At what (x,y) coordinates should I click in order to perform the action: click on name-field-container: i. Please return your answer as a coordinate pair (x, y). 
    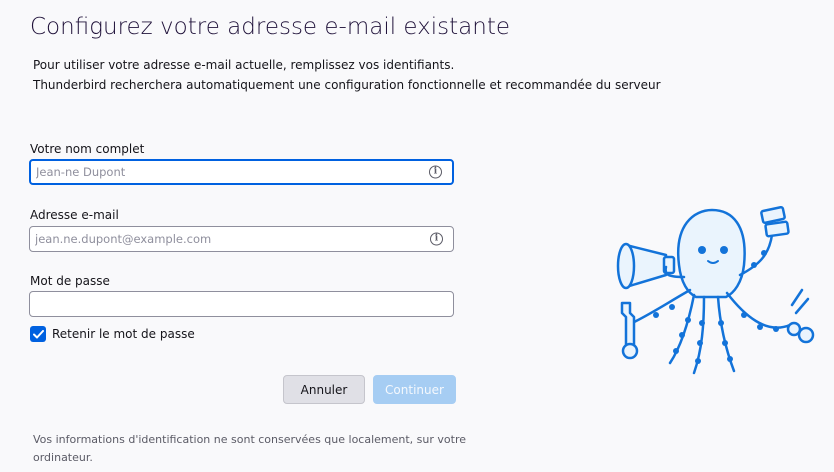
    Looking at the image, I should click on (241, 172).